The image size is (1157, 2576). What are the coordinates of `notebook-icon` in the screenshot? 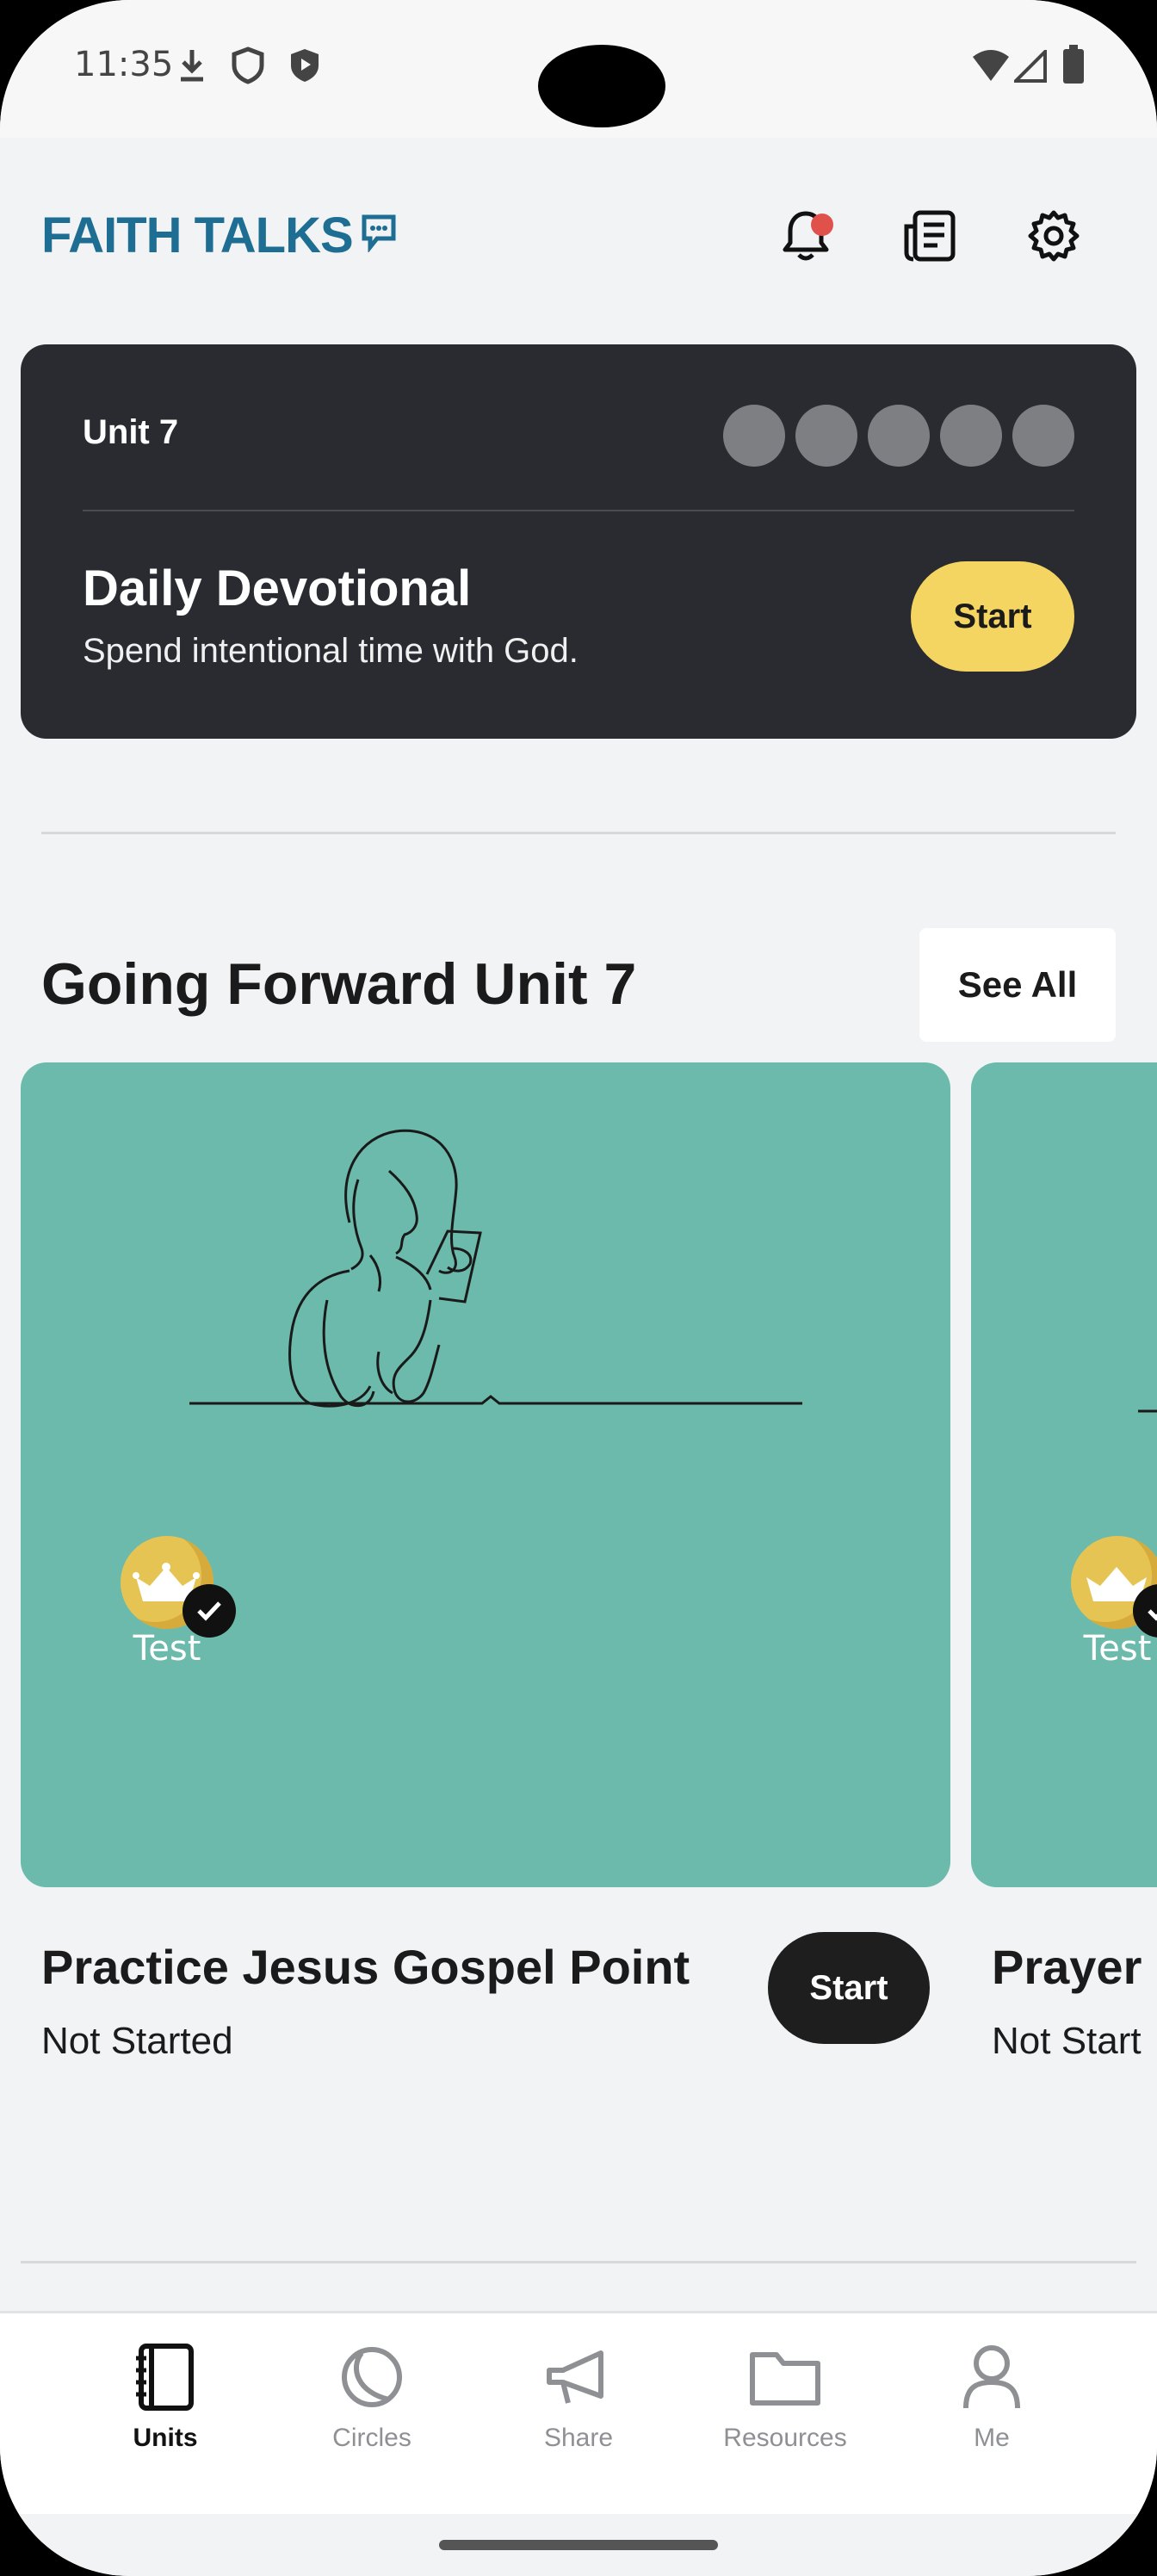 It's located at (166, 2380).